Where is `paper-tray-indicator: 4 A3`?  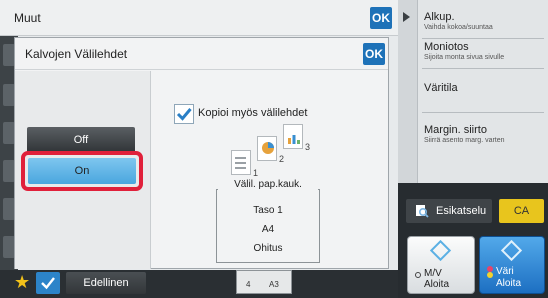
paper-tray-indicator: 4 A3 is located at coordinates (264, 282).